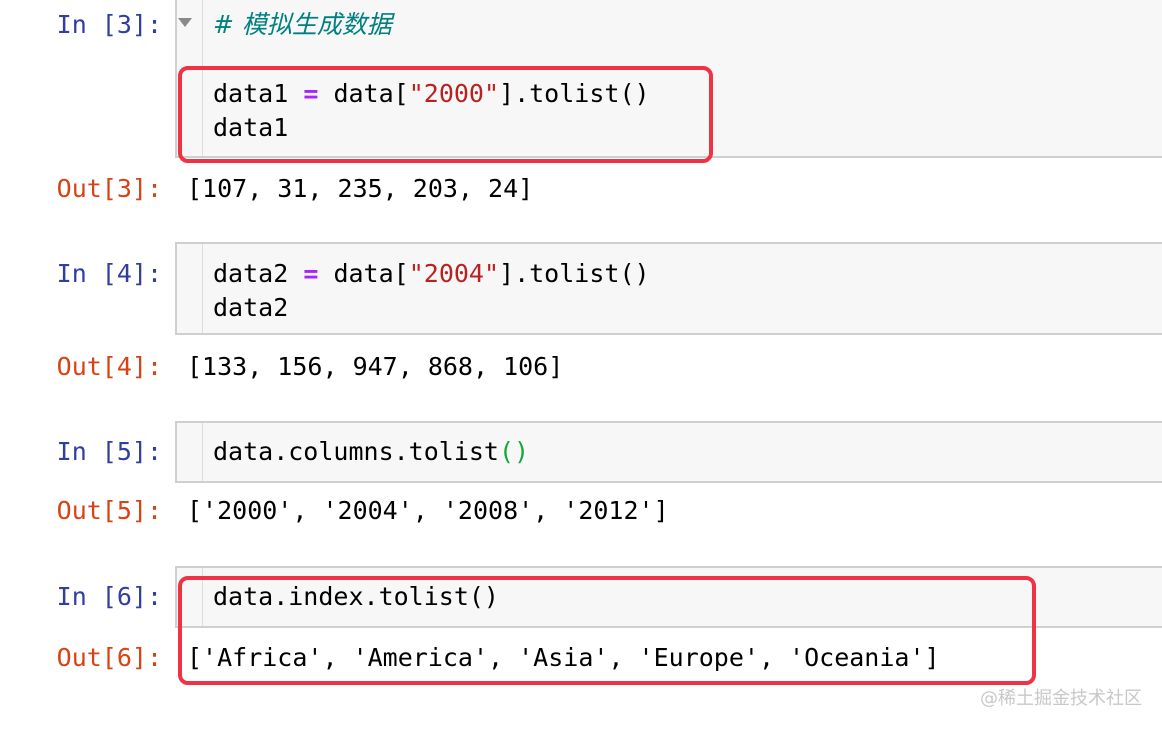 The width and height of the screenshot is (1162, 730). I want to click on code-parens: (), so click(514, 451).